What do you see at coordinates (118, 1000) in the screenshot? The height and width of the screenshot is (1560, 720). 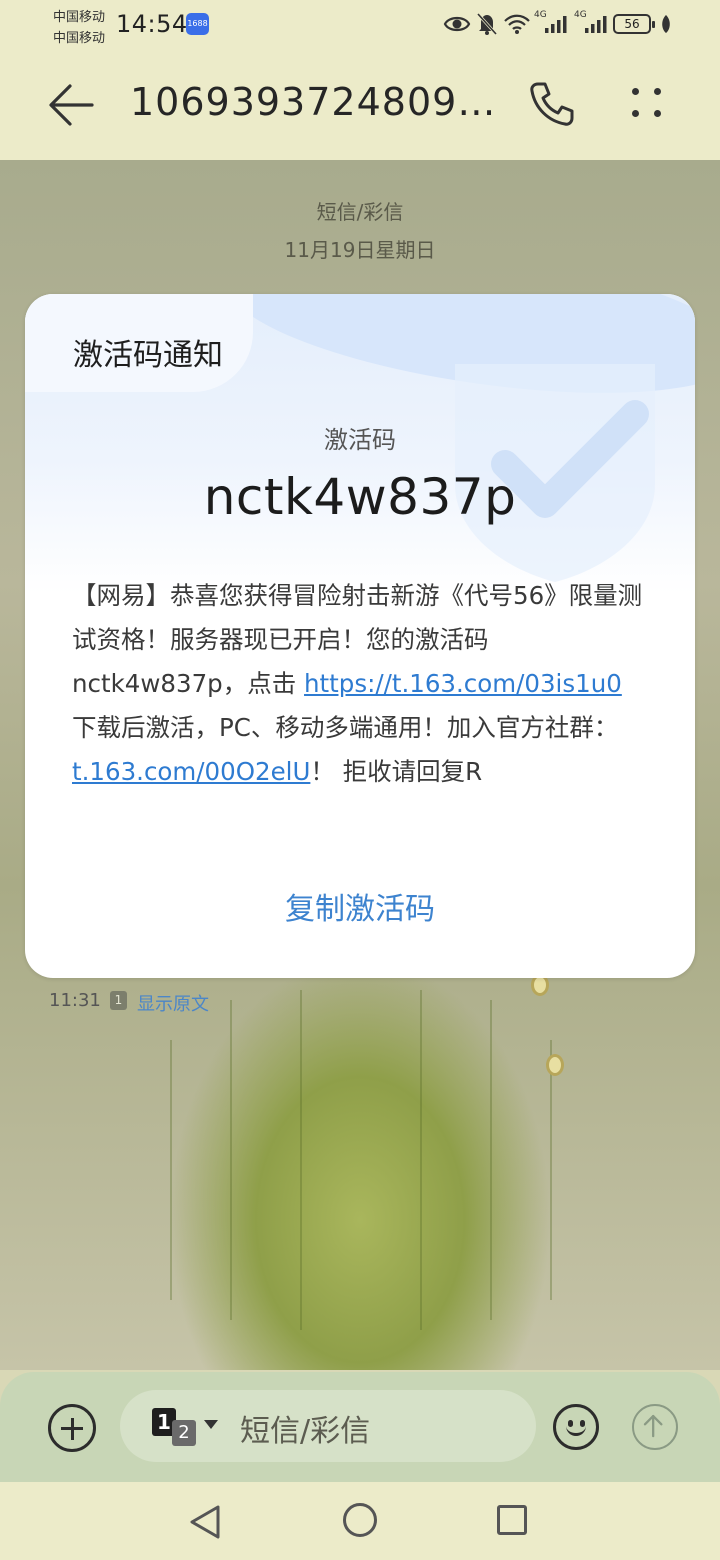 I see `sim-badge: 1` at bounding box center [118, 1000].